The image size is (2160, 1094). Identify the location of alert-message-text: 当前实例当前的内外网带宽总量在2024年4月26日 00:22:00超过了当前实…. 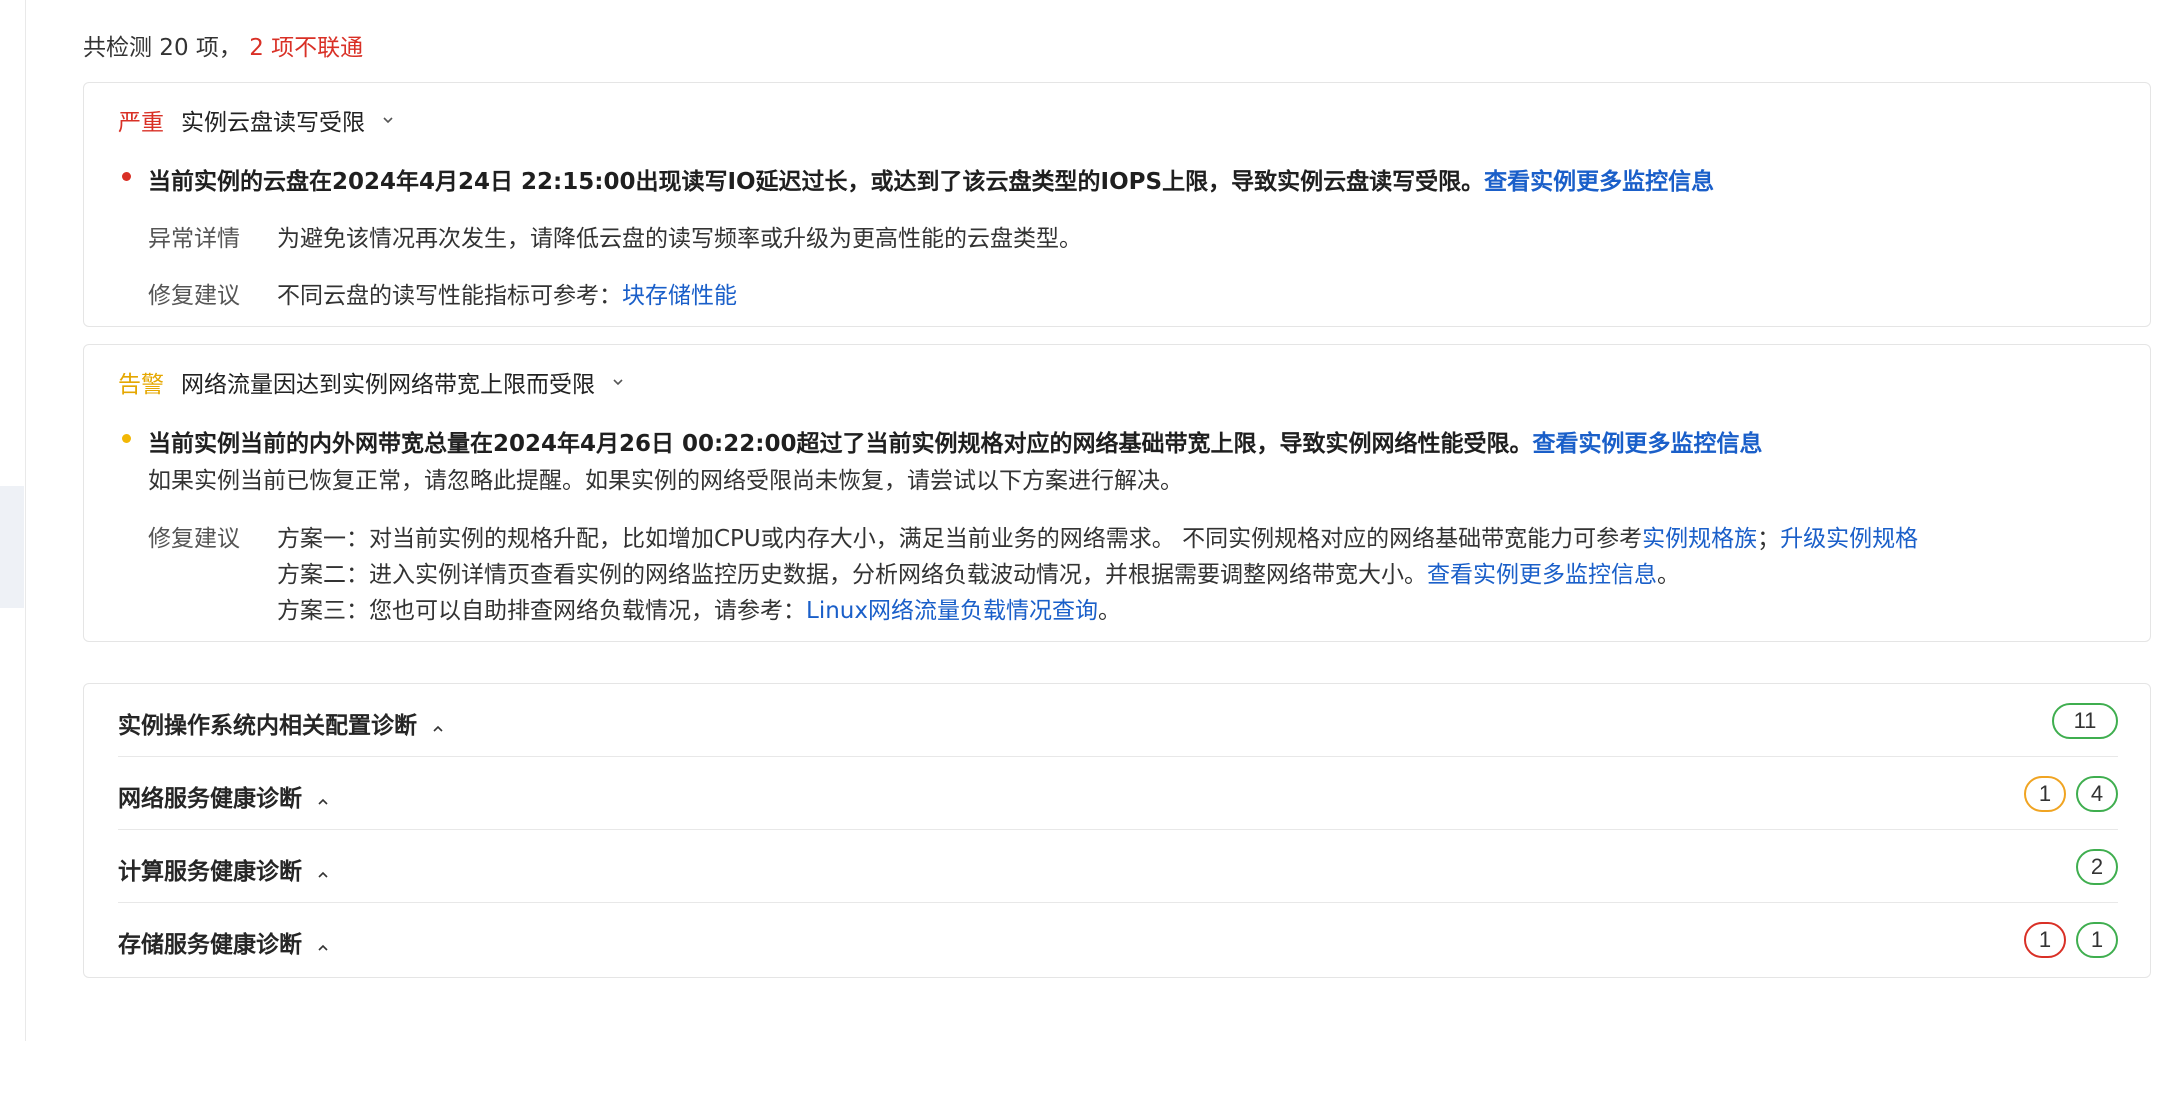
(840, 444).